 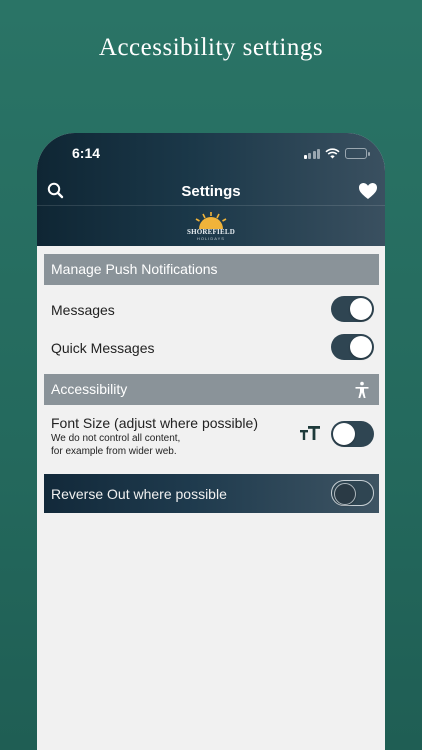 What do you see at coordinates (86, 153) in the screenshot?
I see `status-time: 6:14` at bounding box center [86, 153].